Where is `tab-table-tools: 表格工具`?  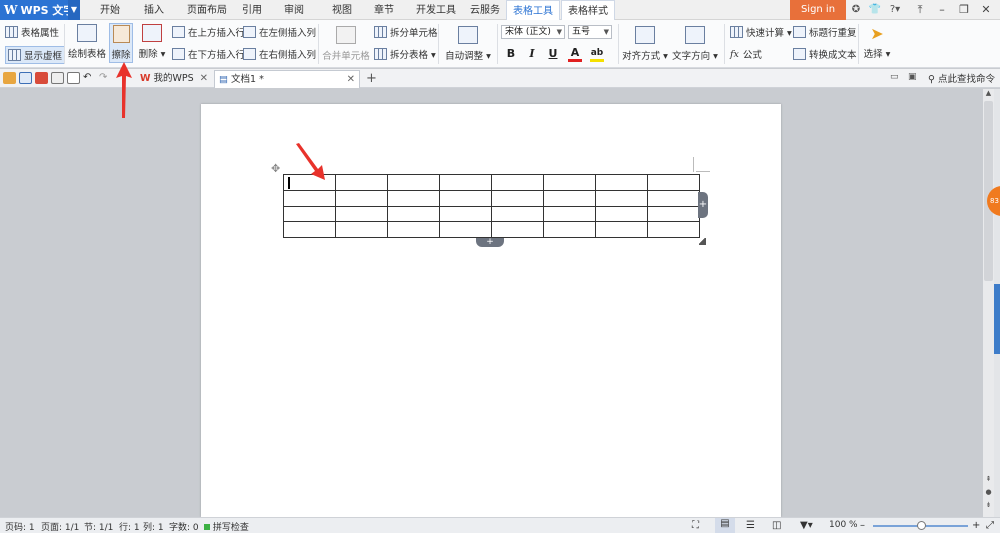
tab-table-tools: 表格工具 is located at coordinates (533, 10).